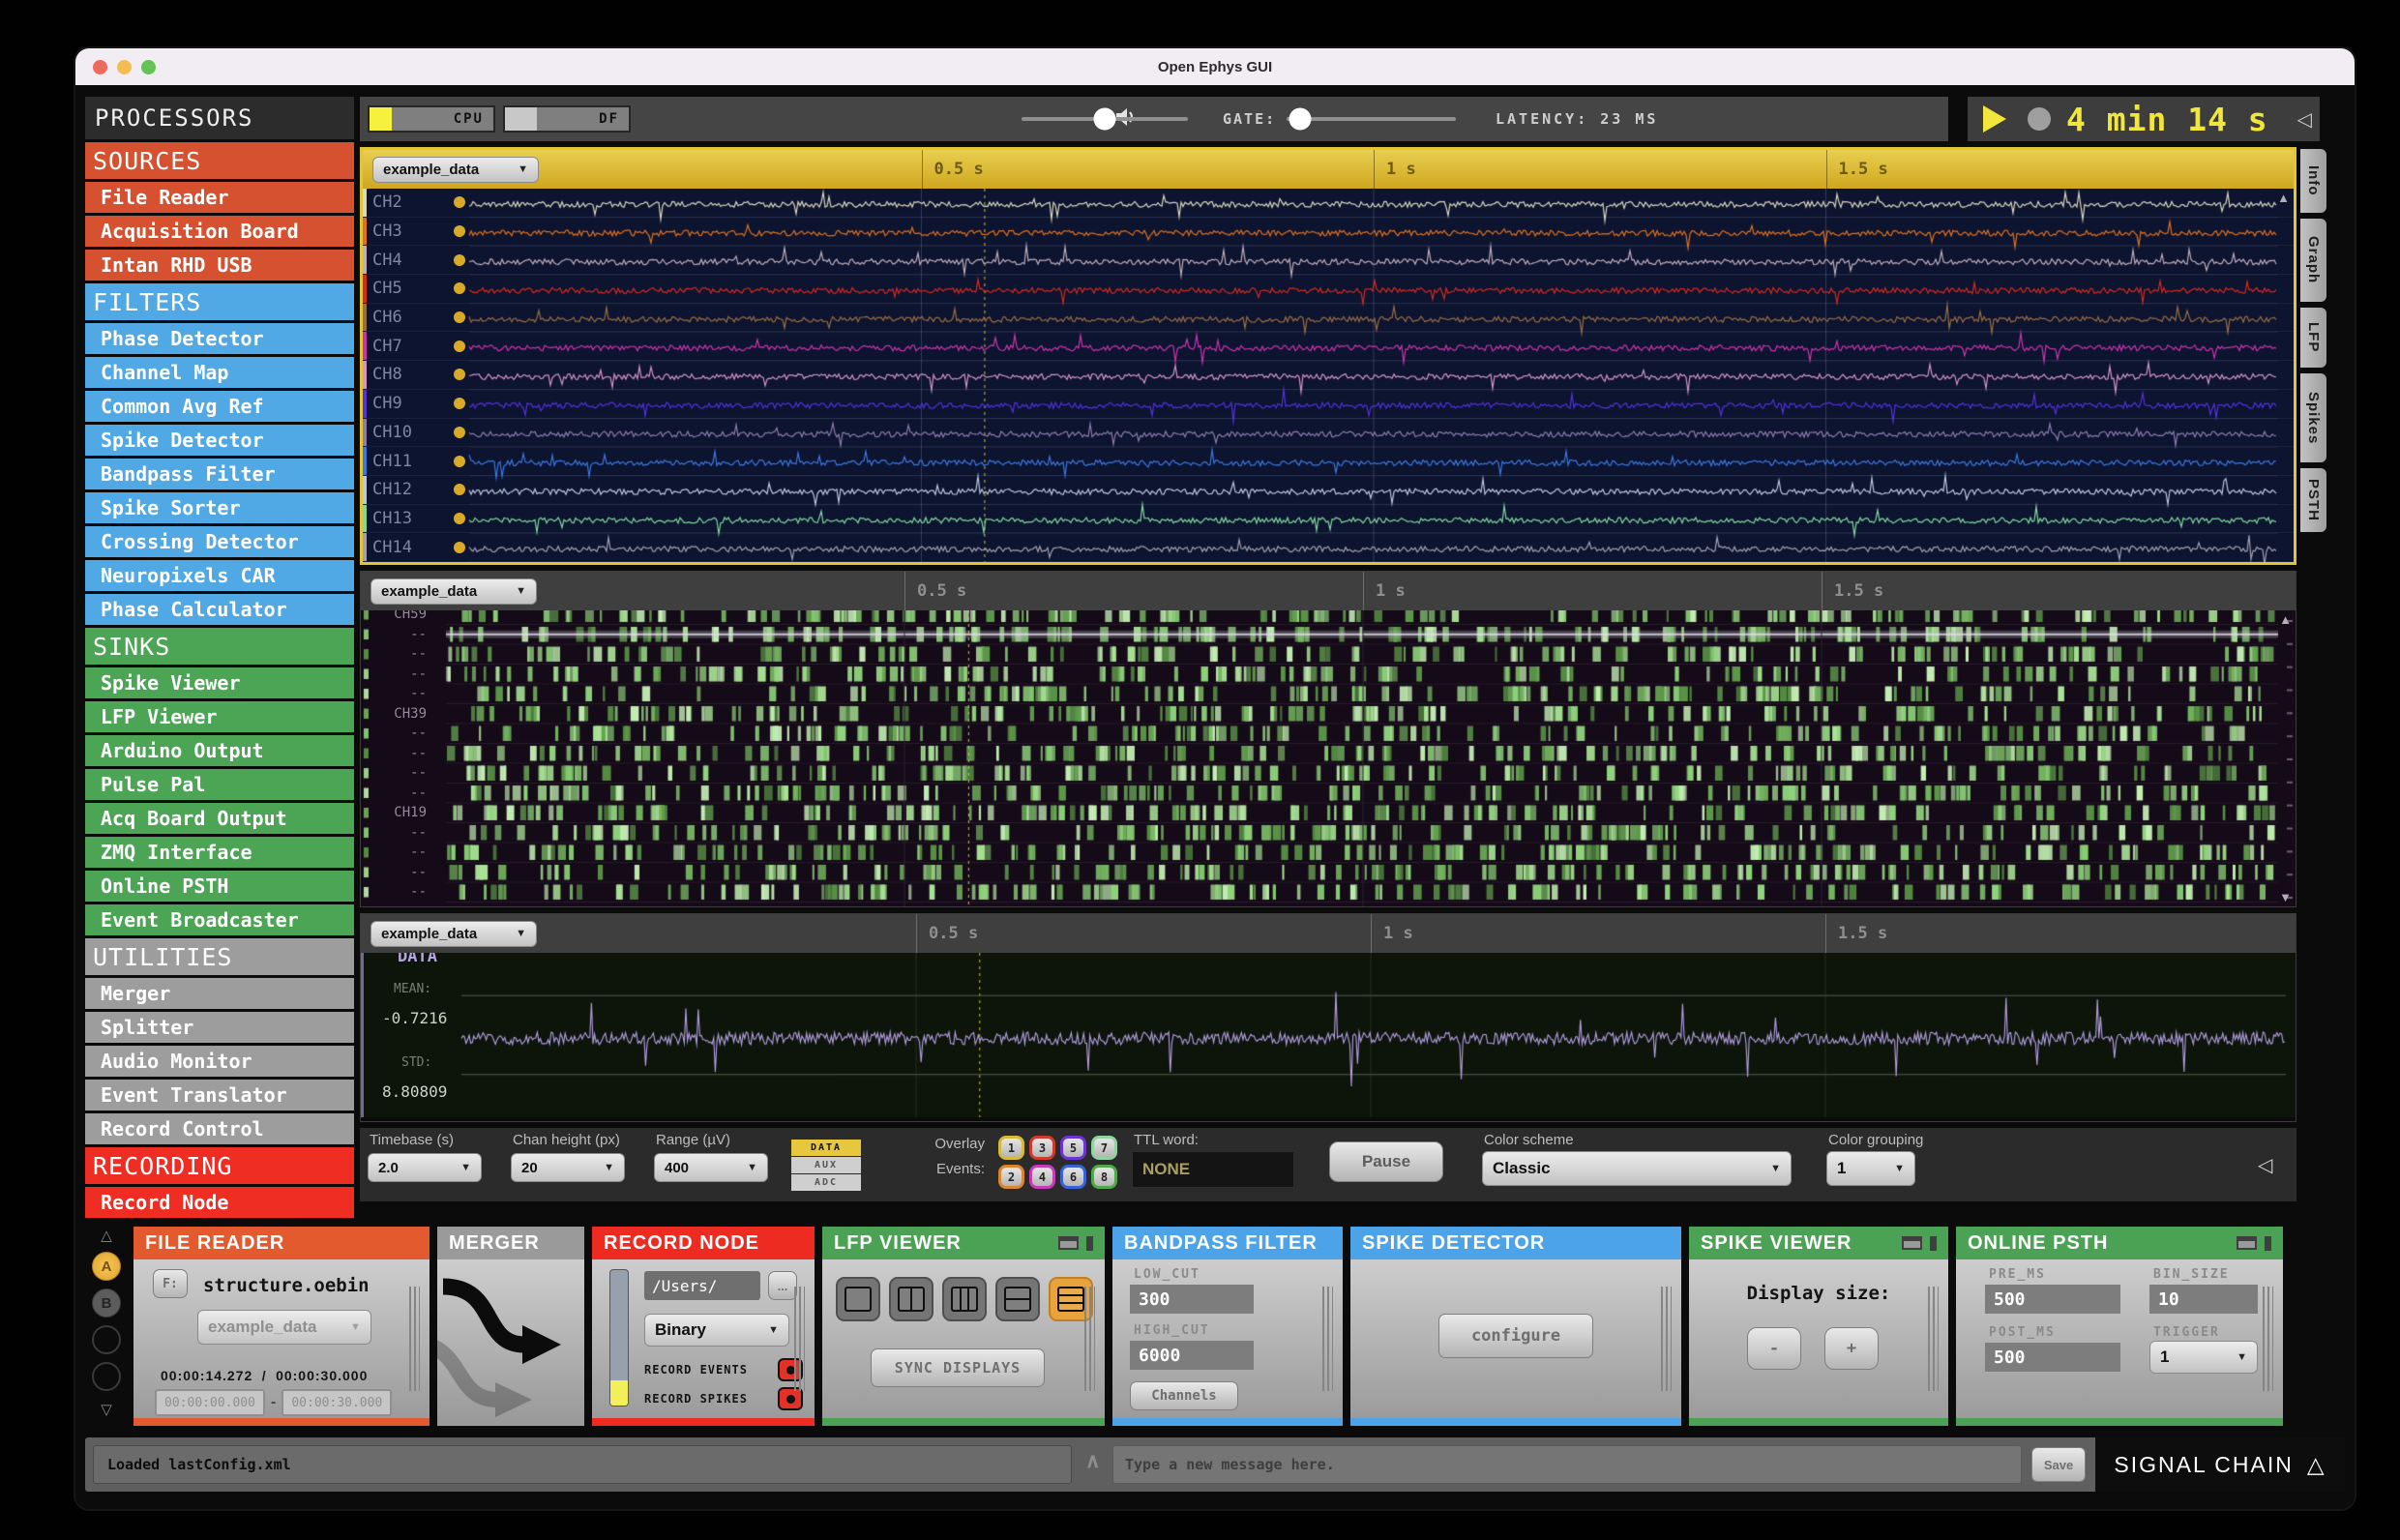  What do you see at coordinates (219, 197) in the screenshot?
I see `sidebar-item-file-reader: File Reader` at bounding box center [219, 197].